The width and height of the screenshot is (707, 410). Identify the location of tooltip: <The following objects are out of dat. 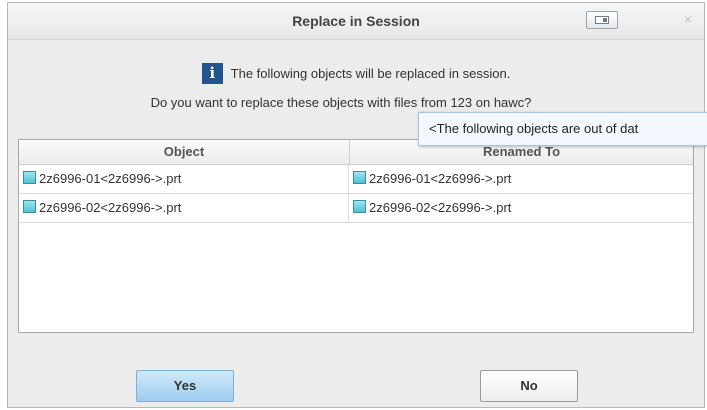
(562, 129).